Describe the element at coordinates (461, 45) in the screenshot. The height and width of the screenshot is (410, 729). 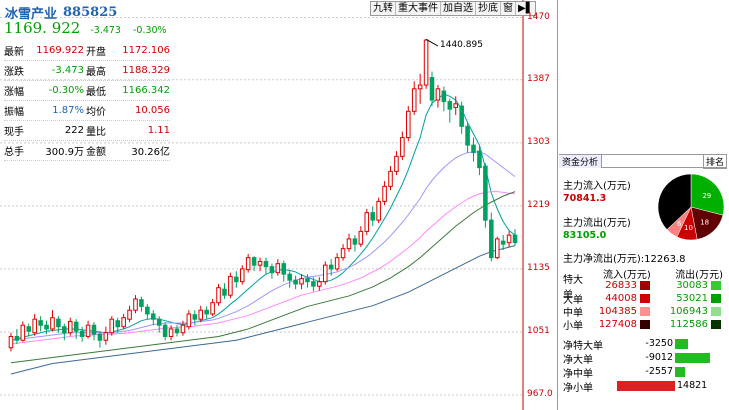
I see `max-price-annotation: 1440.895` at that location.